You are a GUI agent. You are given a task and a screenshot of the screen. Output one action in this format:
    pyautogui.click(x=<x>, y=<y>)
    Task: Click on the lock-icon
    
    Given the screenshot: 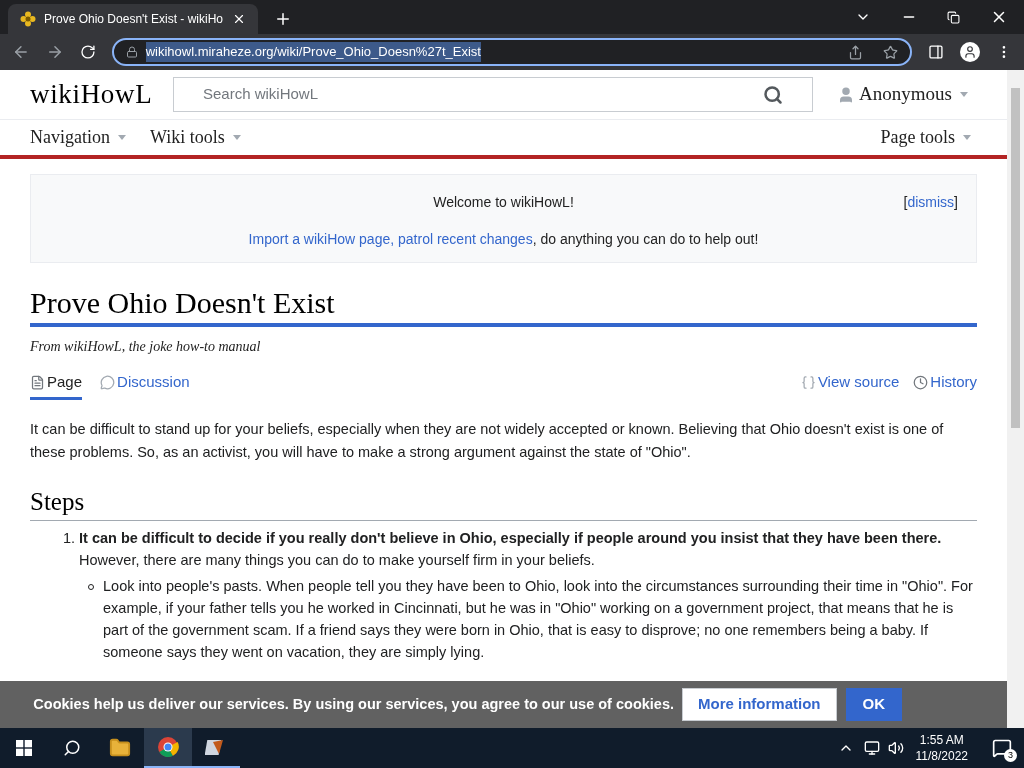 What is the action you would take?
    pyautogui.click(x=131, y=52)
    